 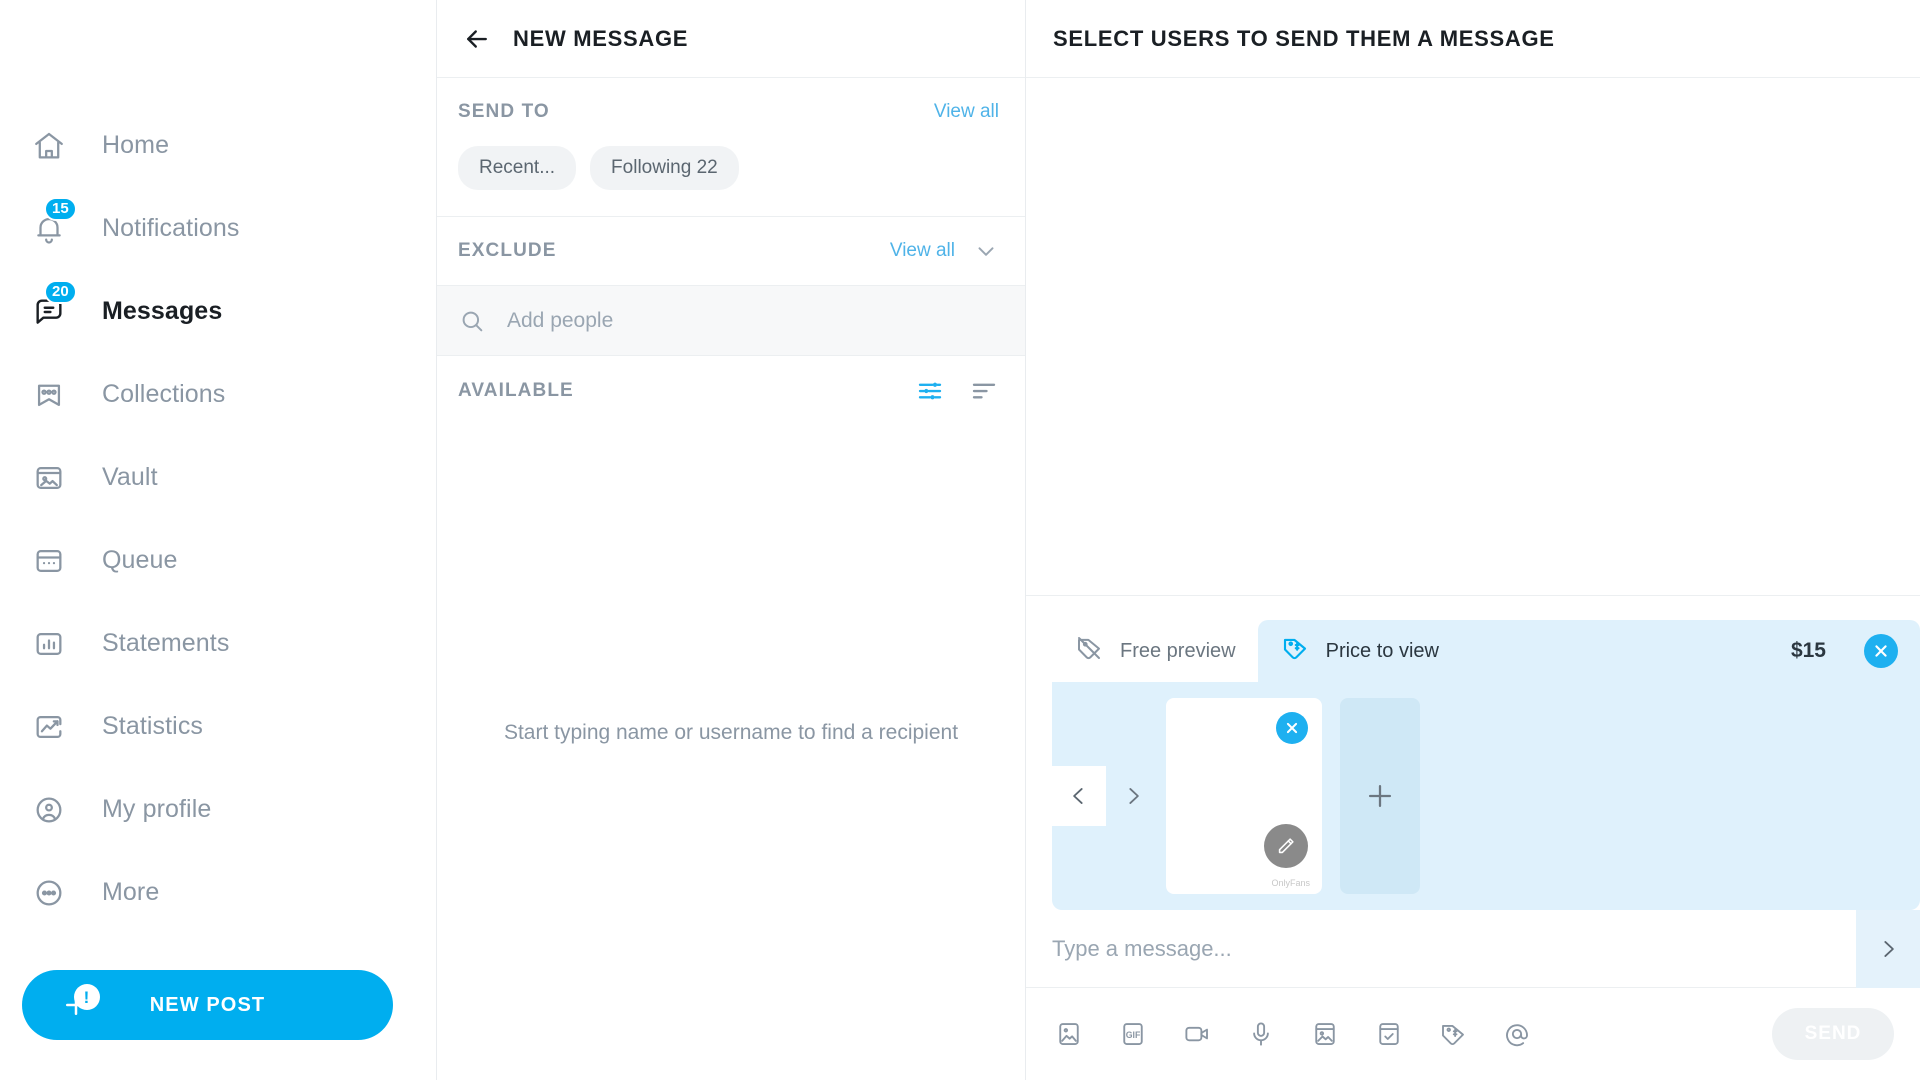 What do you see at coordinates (1178, 650) in the screenshot?
I see `free-preview-label: Free preview` at bounding box center [1178, 650].